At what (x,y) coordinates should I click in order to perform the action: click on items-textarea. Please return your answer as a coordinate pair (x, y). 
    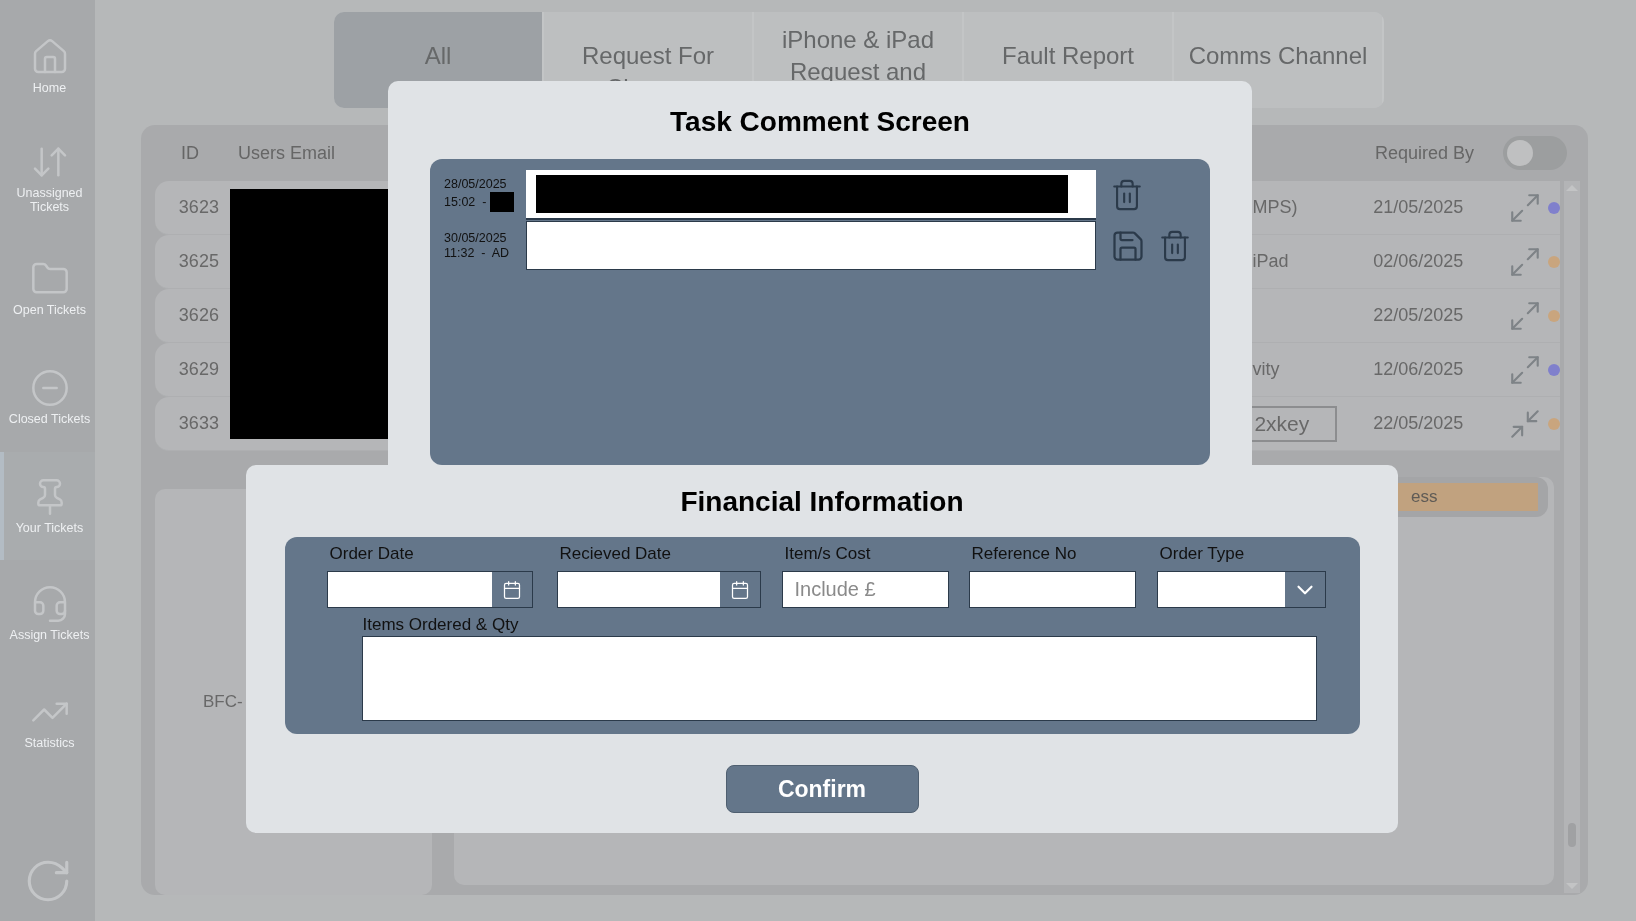
    Looking at the image, I should click on (839, 678).